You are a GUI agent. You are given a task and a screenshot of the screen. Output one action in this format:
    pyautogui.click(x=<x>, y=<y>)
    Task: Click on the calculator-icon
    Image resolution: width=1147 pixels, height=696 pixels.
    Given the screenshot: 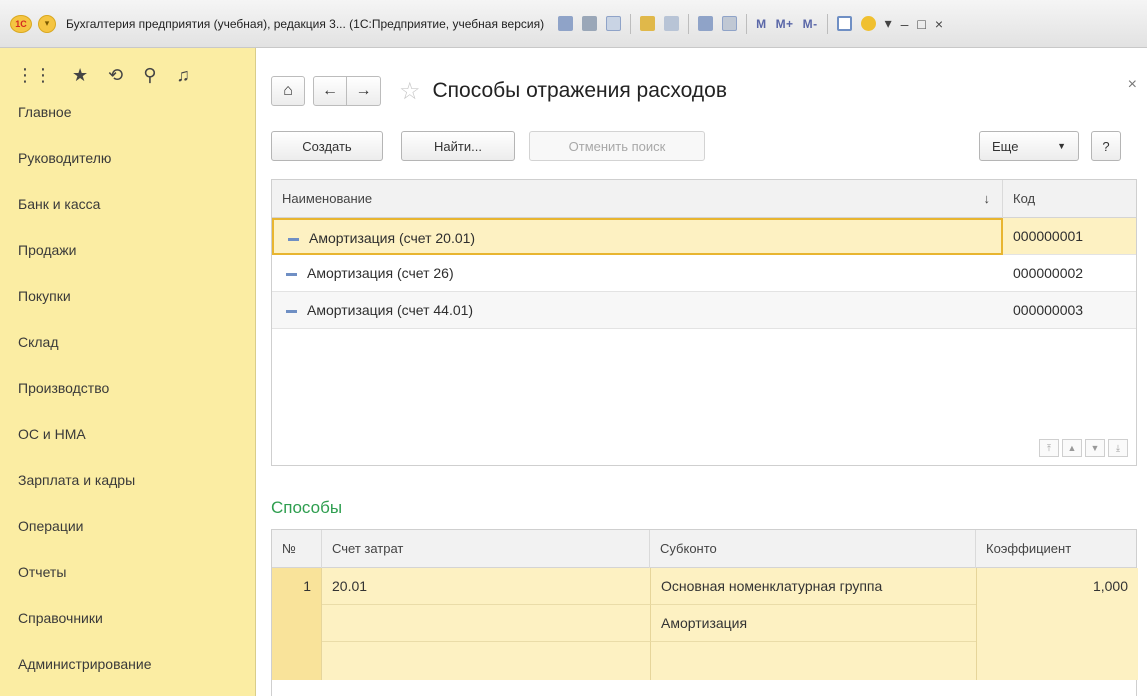 What is the action you would take?
    pyautogui.click(x=706, y=23)
    